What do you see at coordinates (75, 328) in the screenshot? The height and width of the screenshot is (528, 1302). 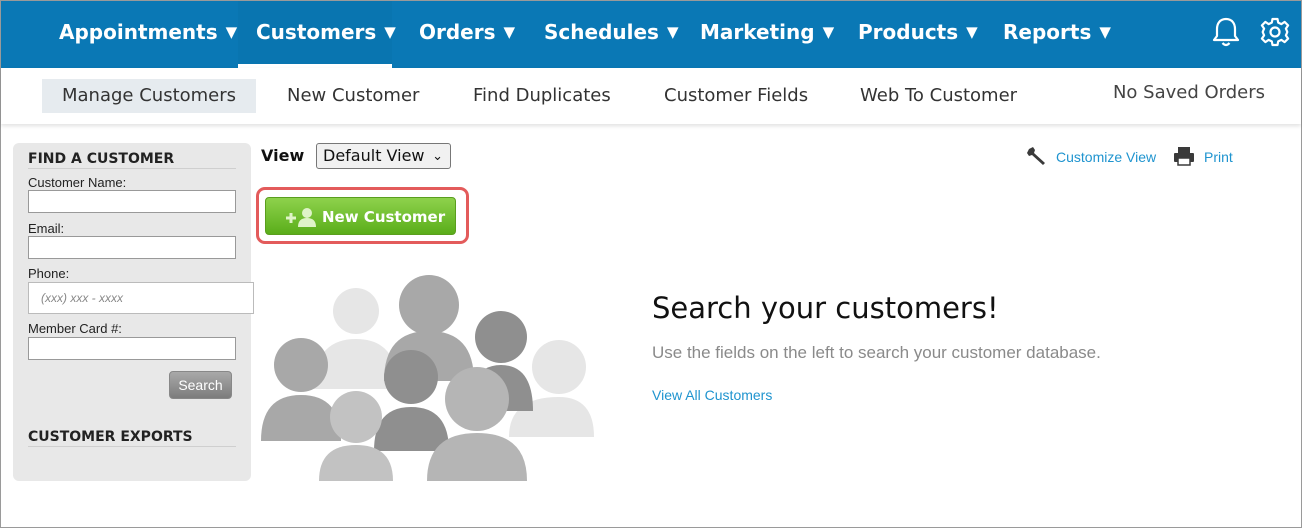 I see `member-card-label: Member Card #:` at bounding box center [75, 328].